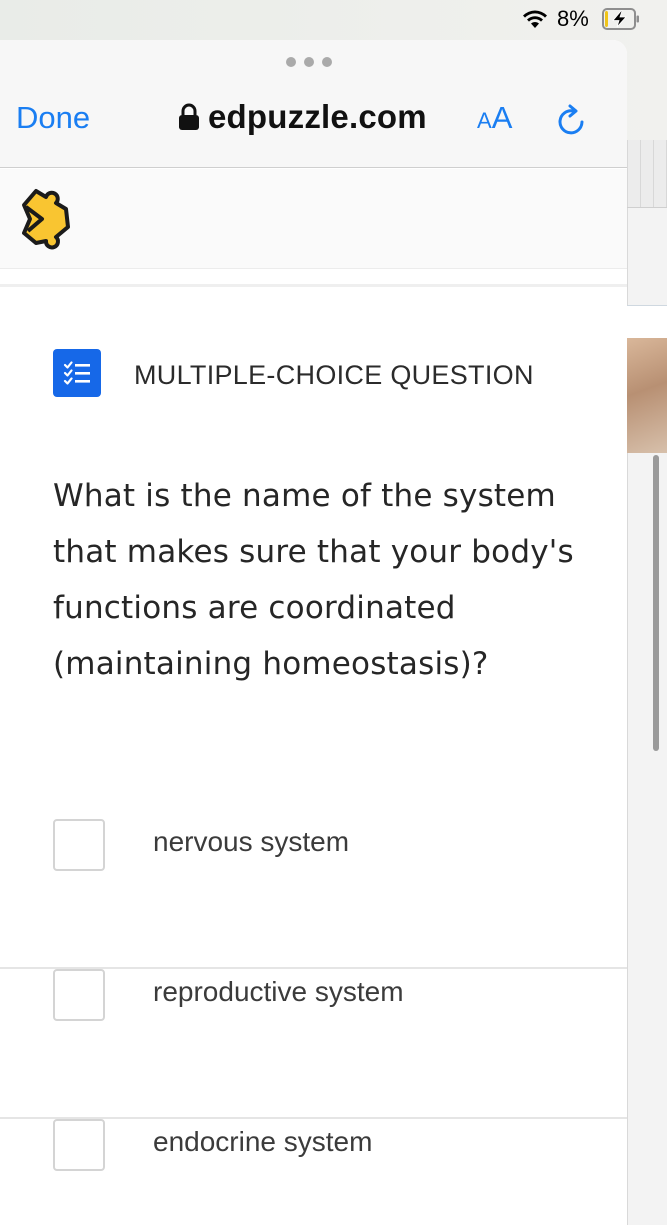  I want to click on browser-toolbar: Done edpuzzle.com AA, so click(313, 104).